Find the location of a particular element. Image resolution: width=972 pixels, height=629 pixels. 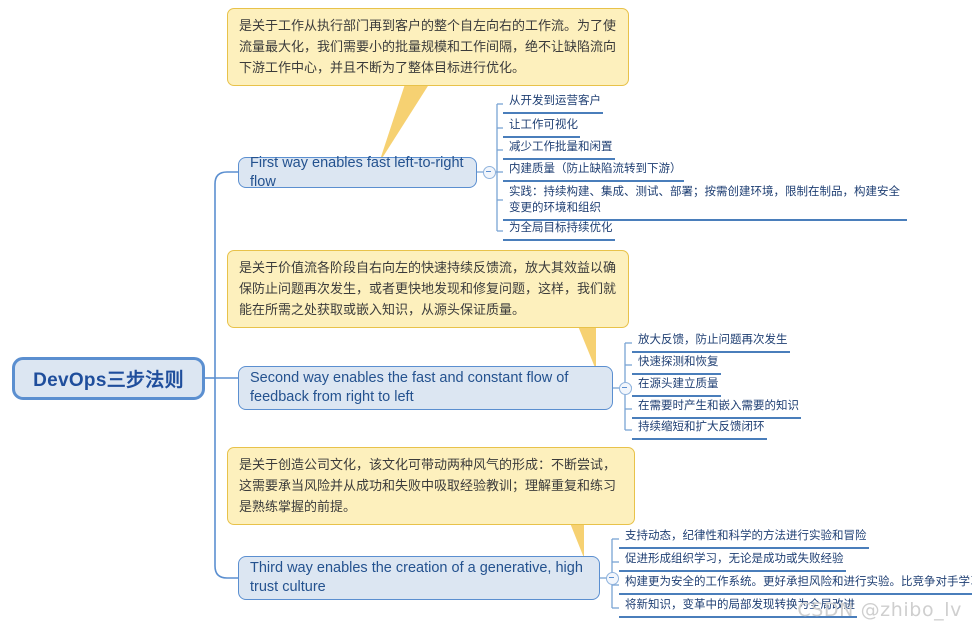

leaf-item: 内建质量（防止缺陷流转到下游） is located at coordinates (593, 169).